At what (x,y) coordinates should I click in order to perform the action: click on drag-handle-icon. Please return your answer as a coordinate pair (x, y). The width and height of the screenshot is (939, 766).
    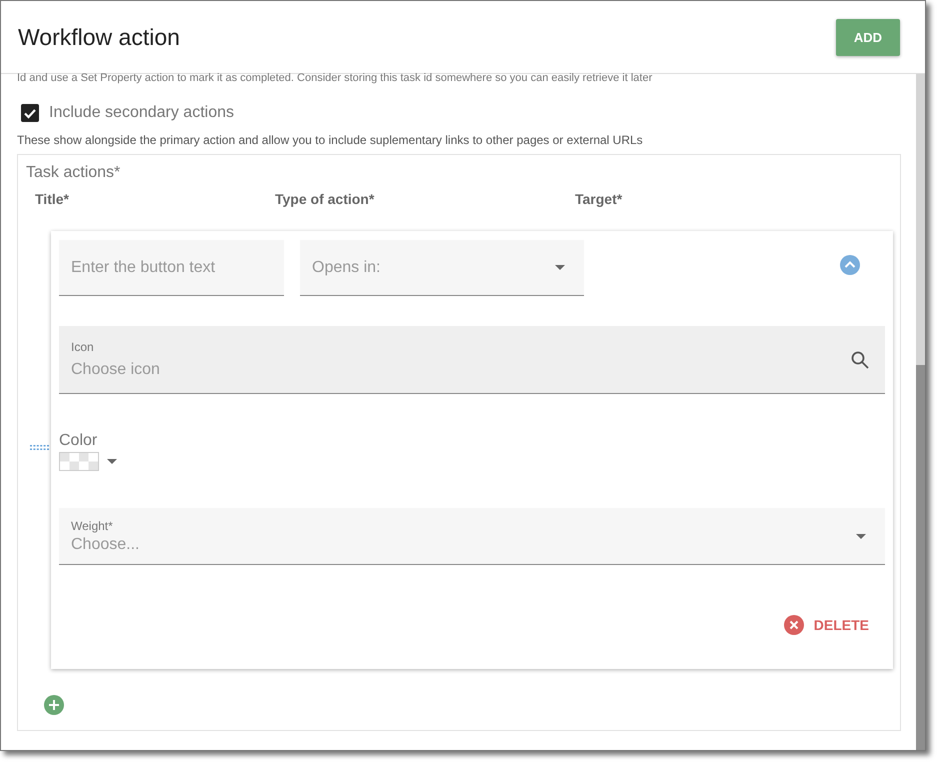
    Looking at the image, I should click on (39, 447).